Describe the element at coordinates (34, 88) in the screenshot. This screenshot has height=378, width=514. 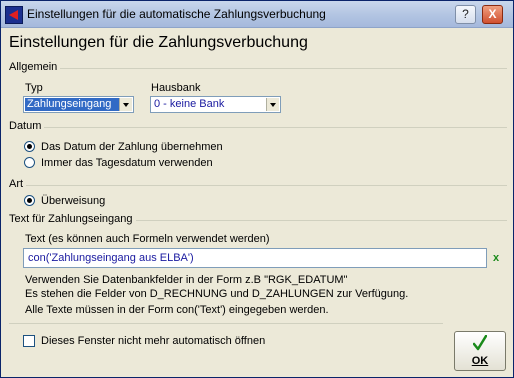
I see `typ-label: Typ` at that location.